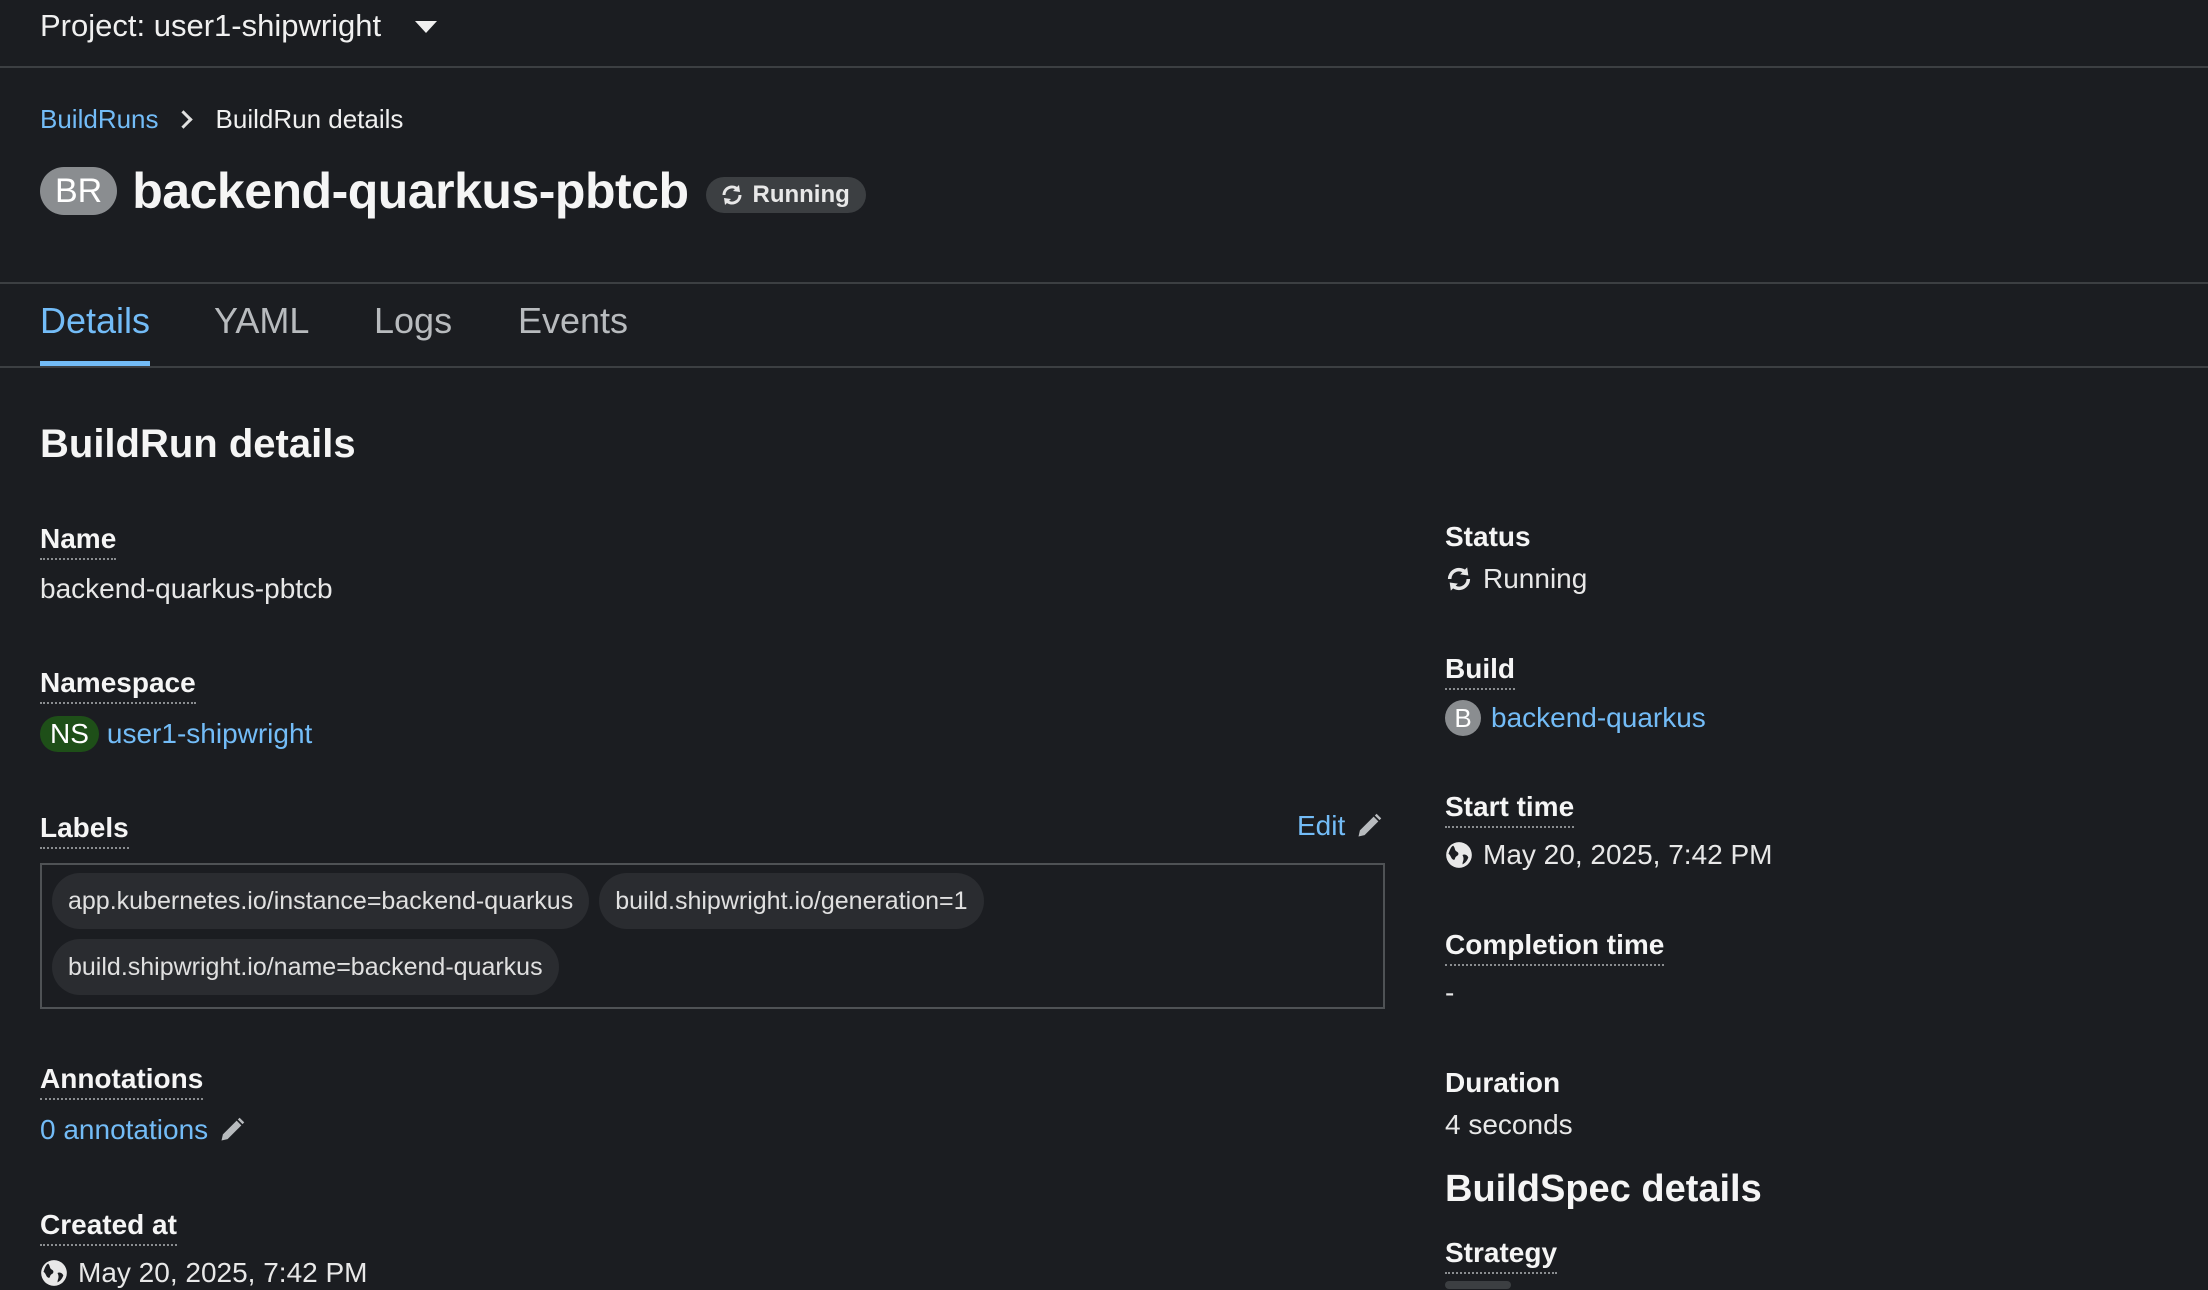 The width and height of the screenshot is (2208, 1290). What do you see at coordinates (79, 191) in the screenshot?
I see `resource-type-badge: BR` at bounding box center [79, 191].